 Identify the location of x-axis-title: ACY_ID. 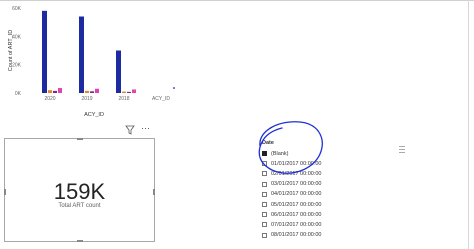
(94, 115).